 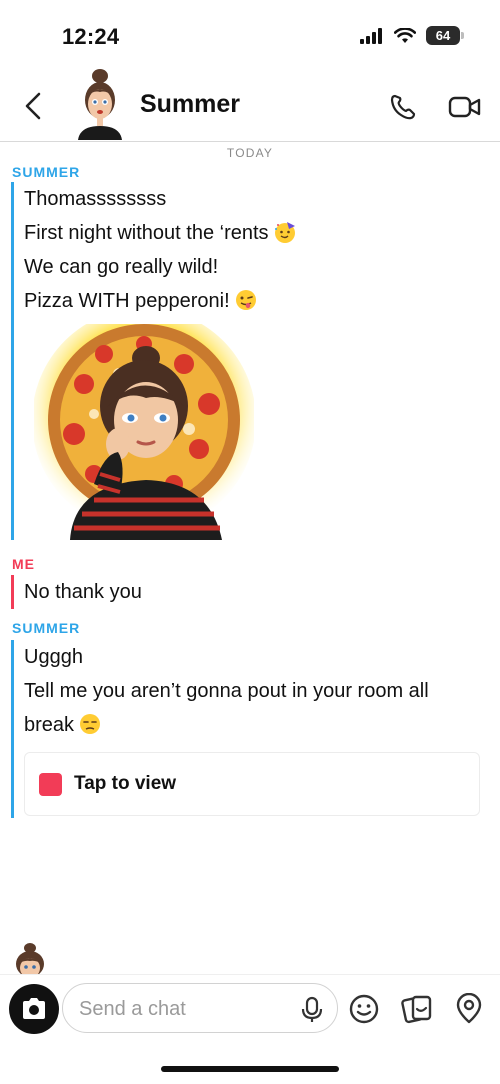 I want to click on message-text: No thank you, so click(x=78, y=592).